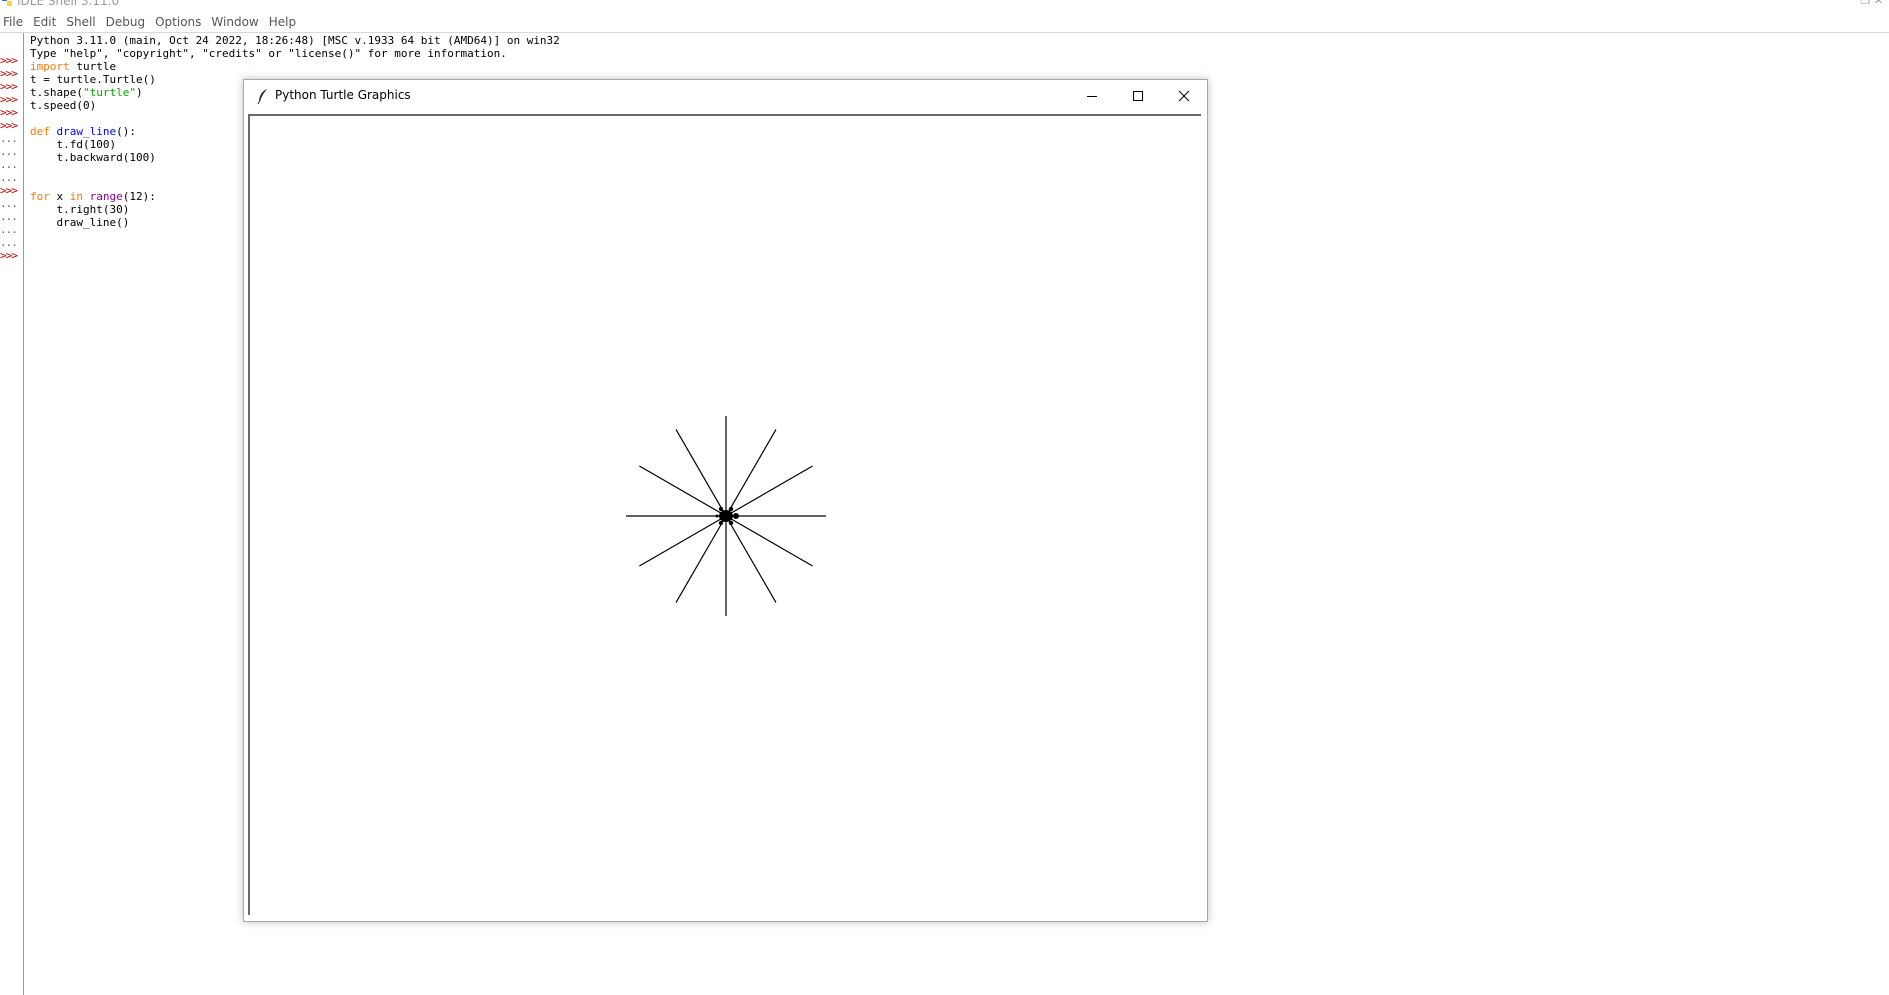  Describe the element at coordinates (7, 3) in the screenshot. I see `python-logo-icon` at that location.